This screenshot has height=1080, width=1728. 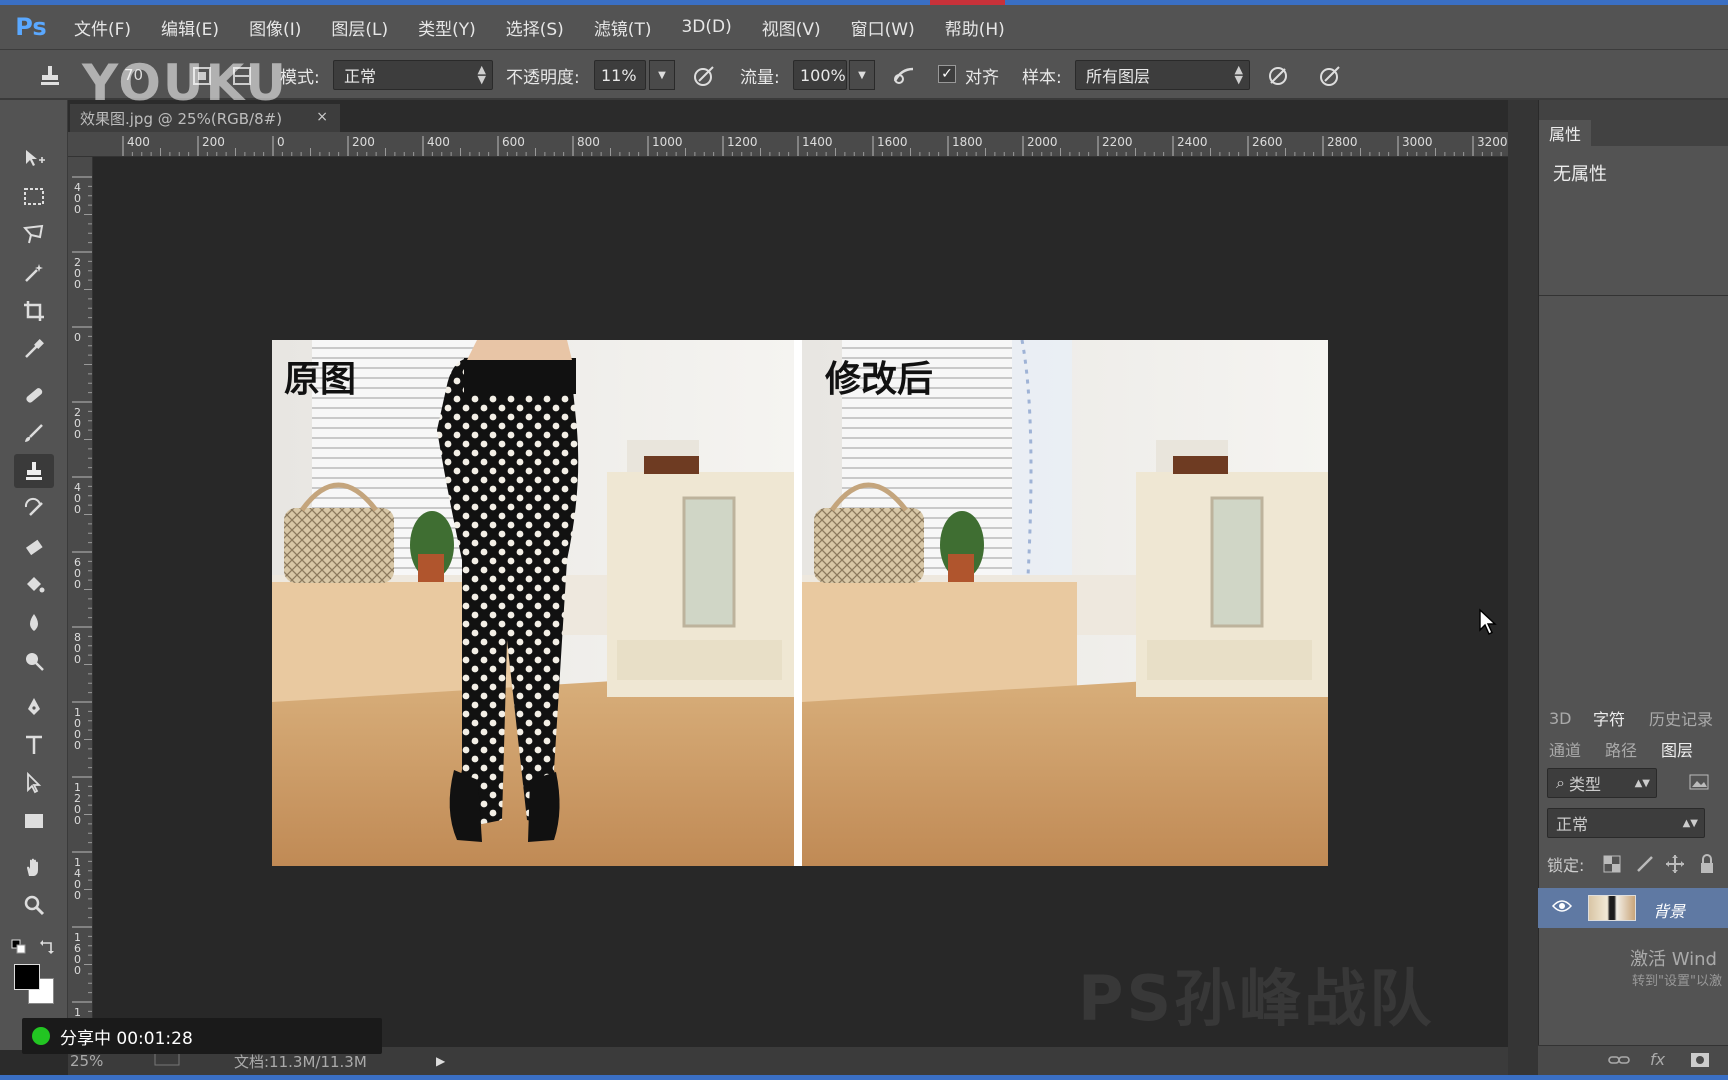 I want to click on history-brush-tool-icon, so click(x=34, y=509).